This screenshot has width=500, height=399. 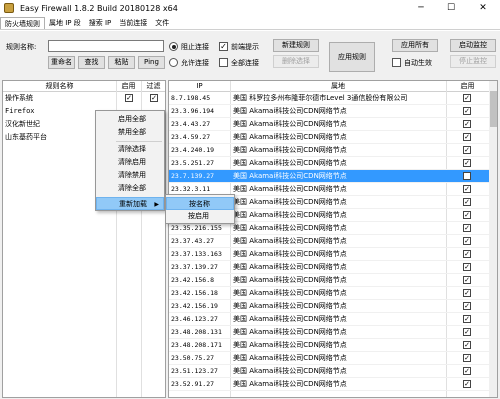 I want to click on rules-header-name: 规则名称, so click(x=59, y=86).